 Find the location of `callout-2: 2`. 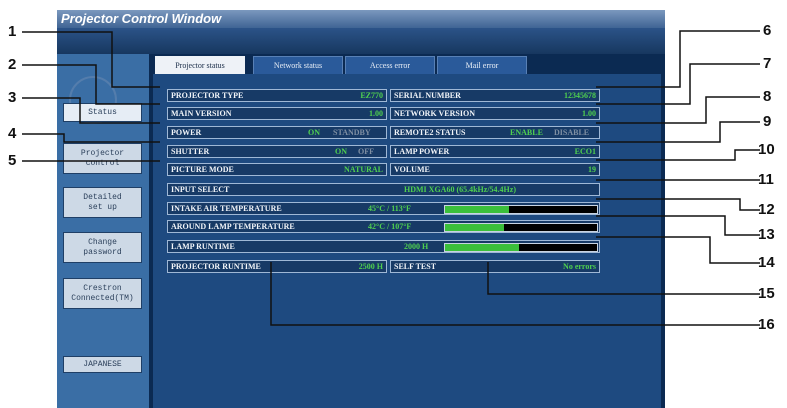

callout-2: 2 is located at coordinates (12, 64).